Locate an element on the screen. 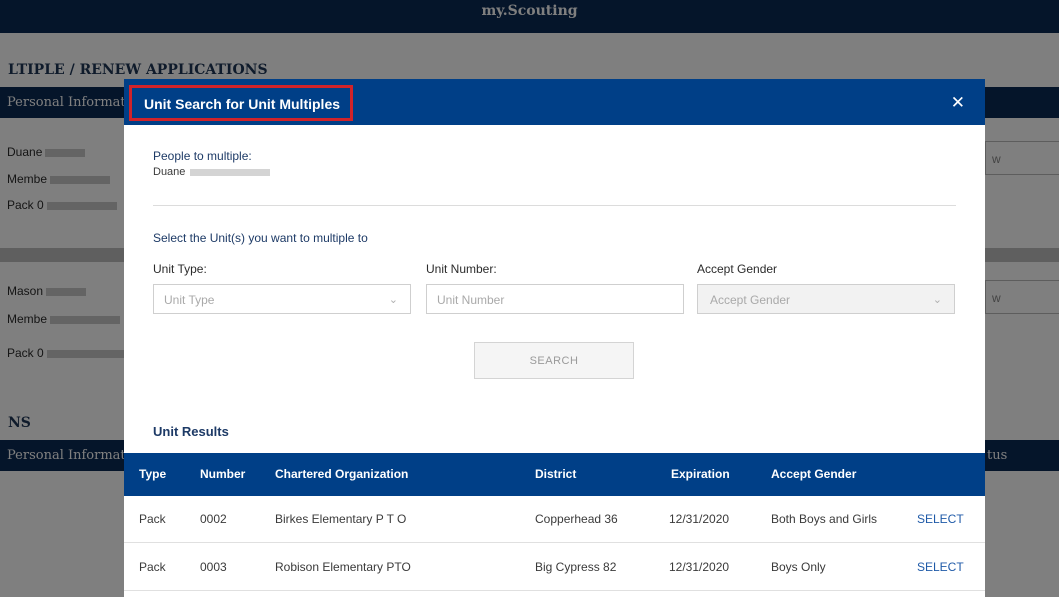 The image size is (1059, 597). cell-org: Robison Elementary PTO is located at coordinates (343, 567).